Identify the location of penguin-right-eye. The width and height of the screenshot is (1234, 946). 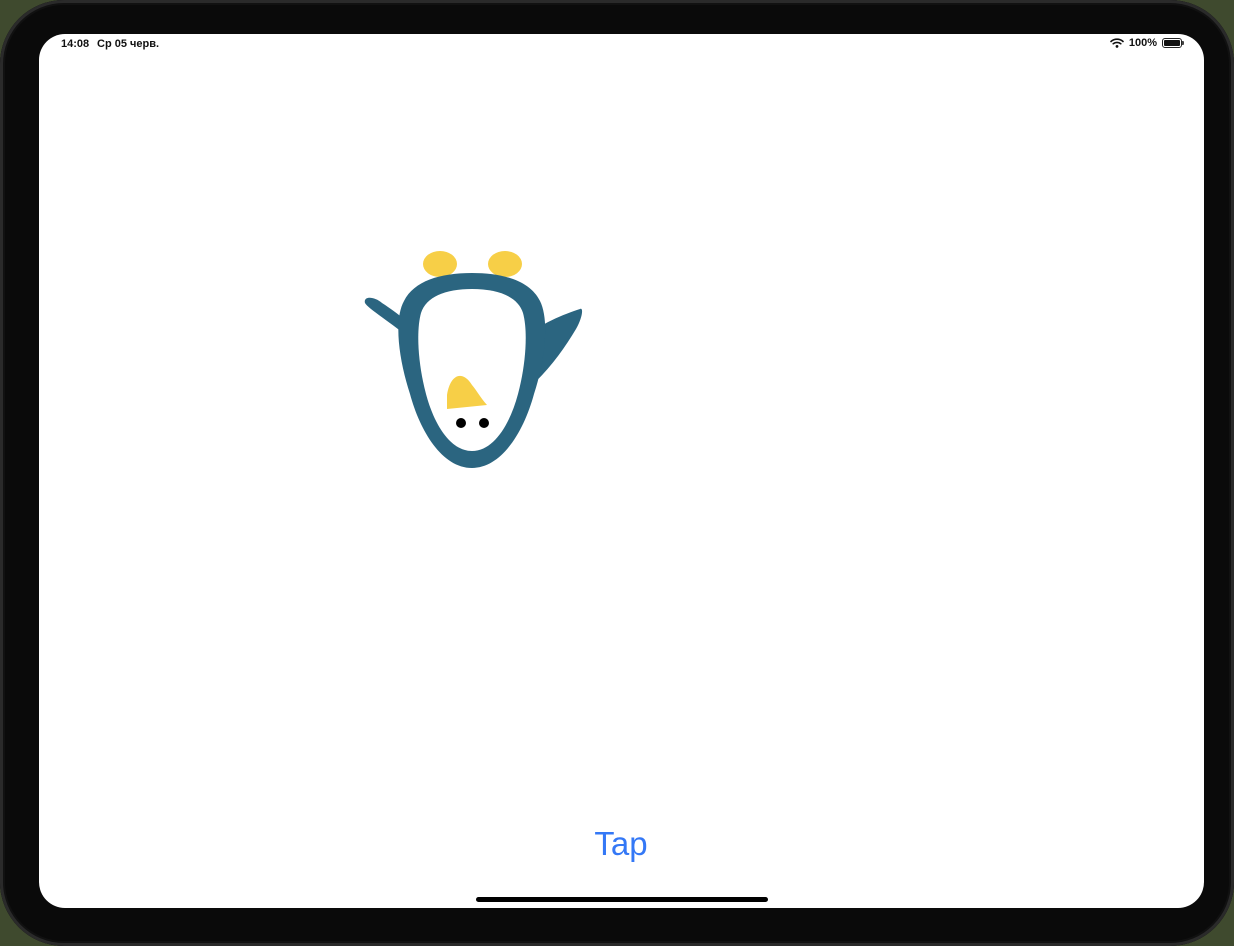
(484, 423).